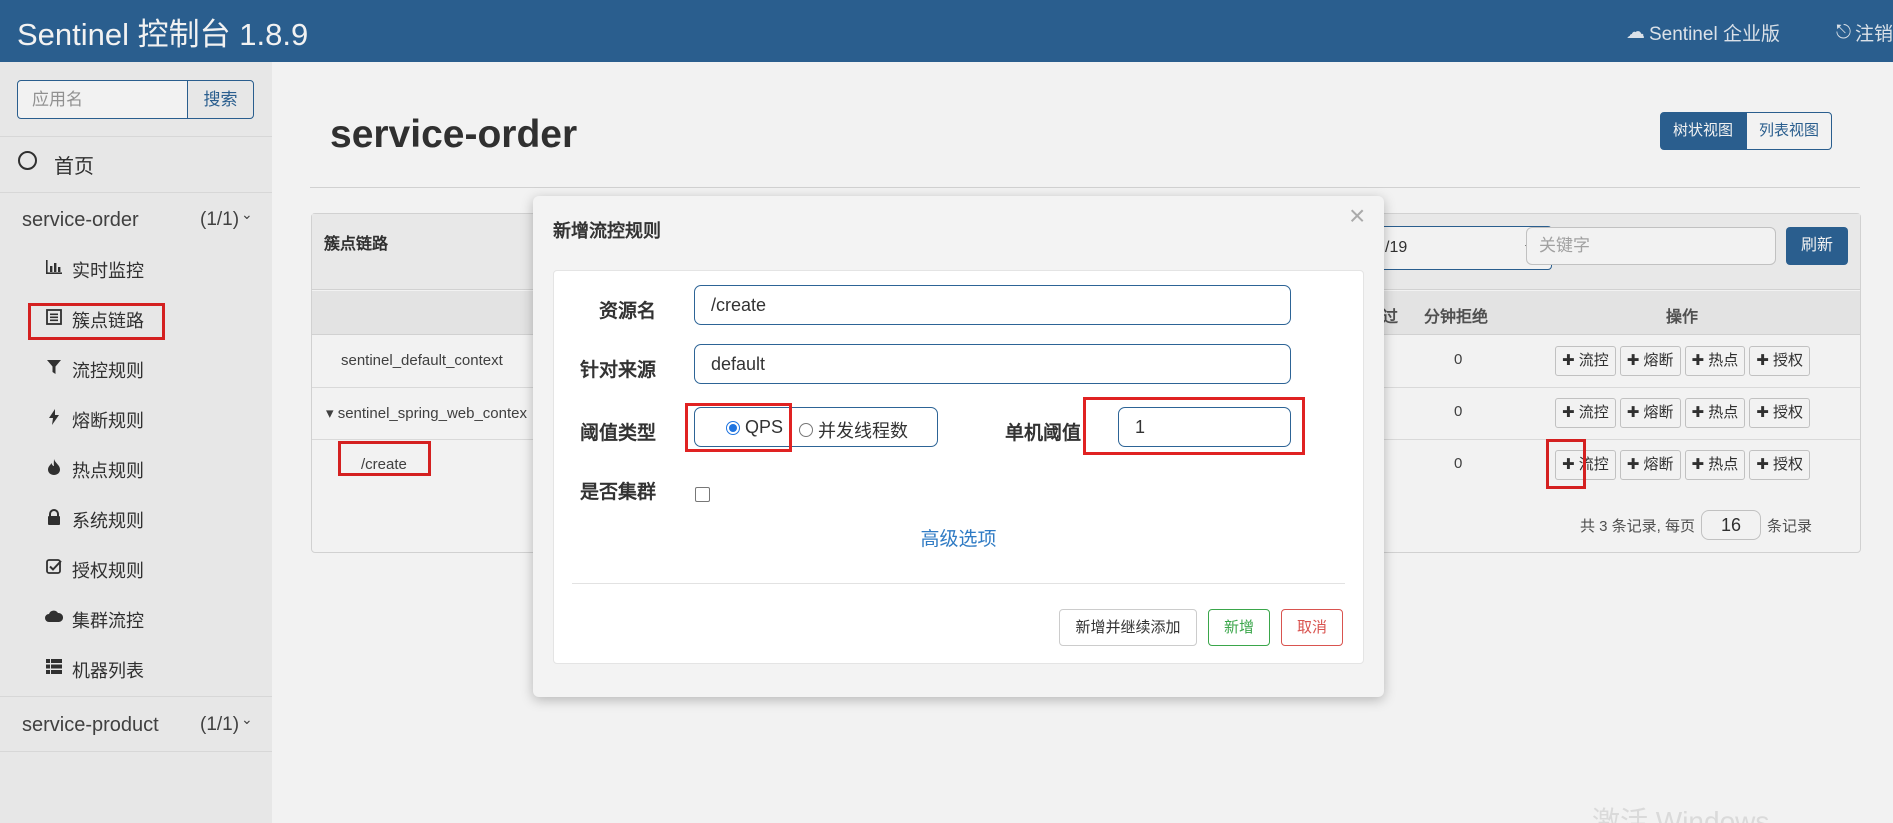 The image size is (1893, 823). Describe the element at coordinates (1239, 627) in the screenshot. I see `add-button: 新增` at that location.